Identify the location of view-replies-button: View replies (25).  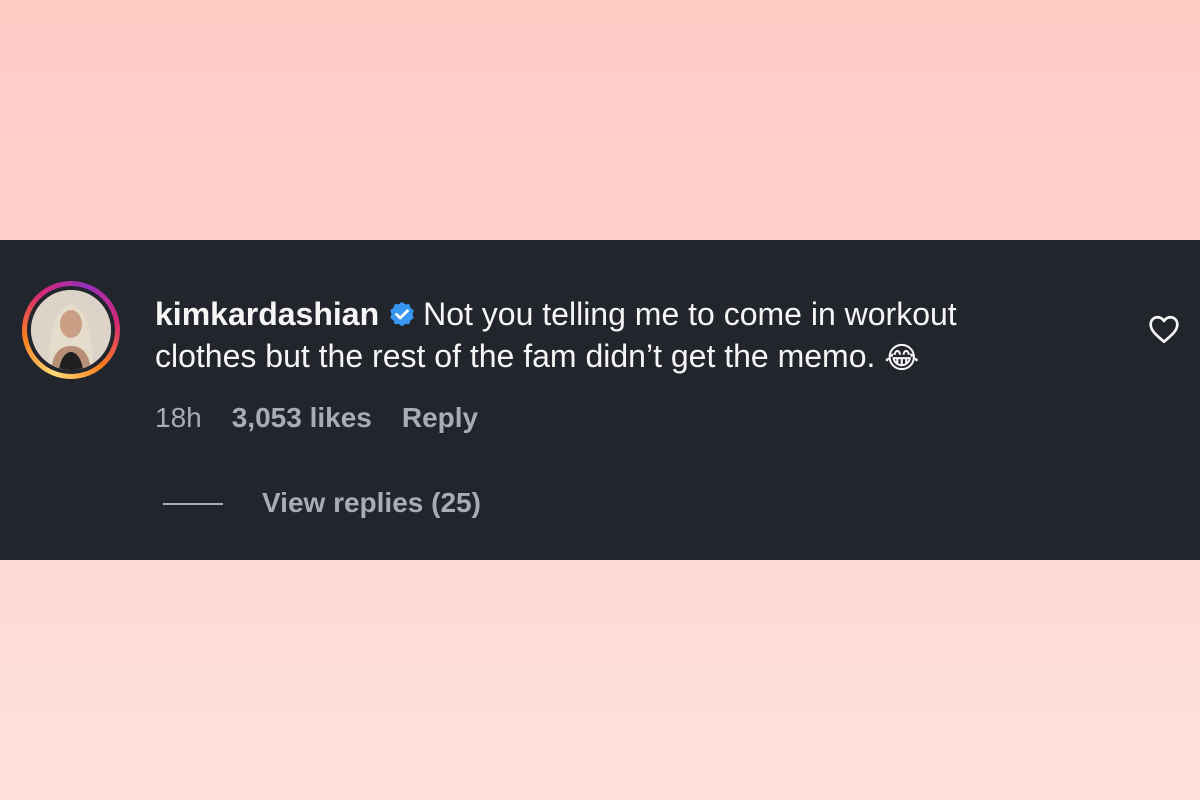
(371, 503).